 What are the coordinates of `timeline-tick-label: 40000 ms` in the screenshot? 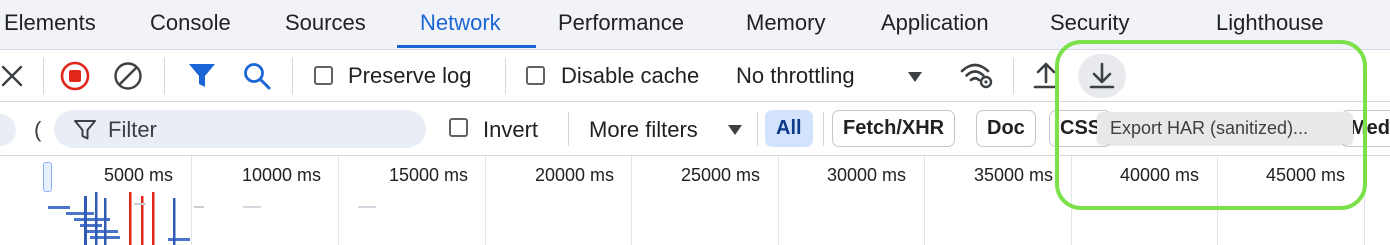 It's located at (1160, 175).